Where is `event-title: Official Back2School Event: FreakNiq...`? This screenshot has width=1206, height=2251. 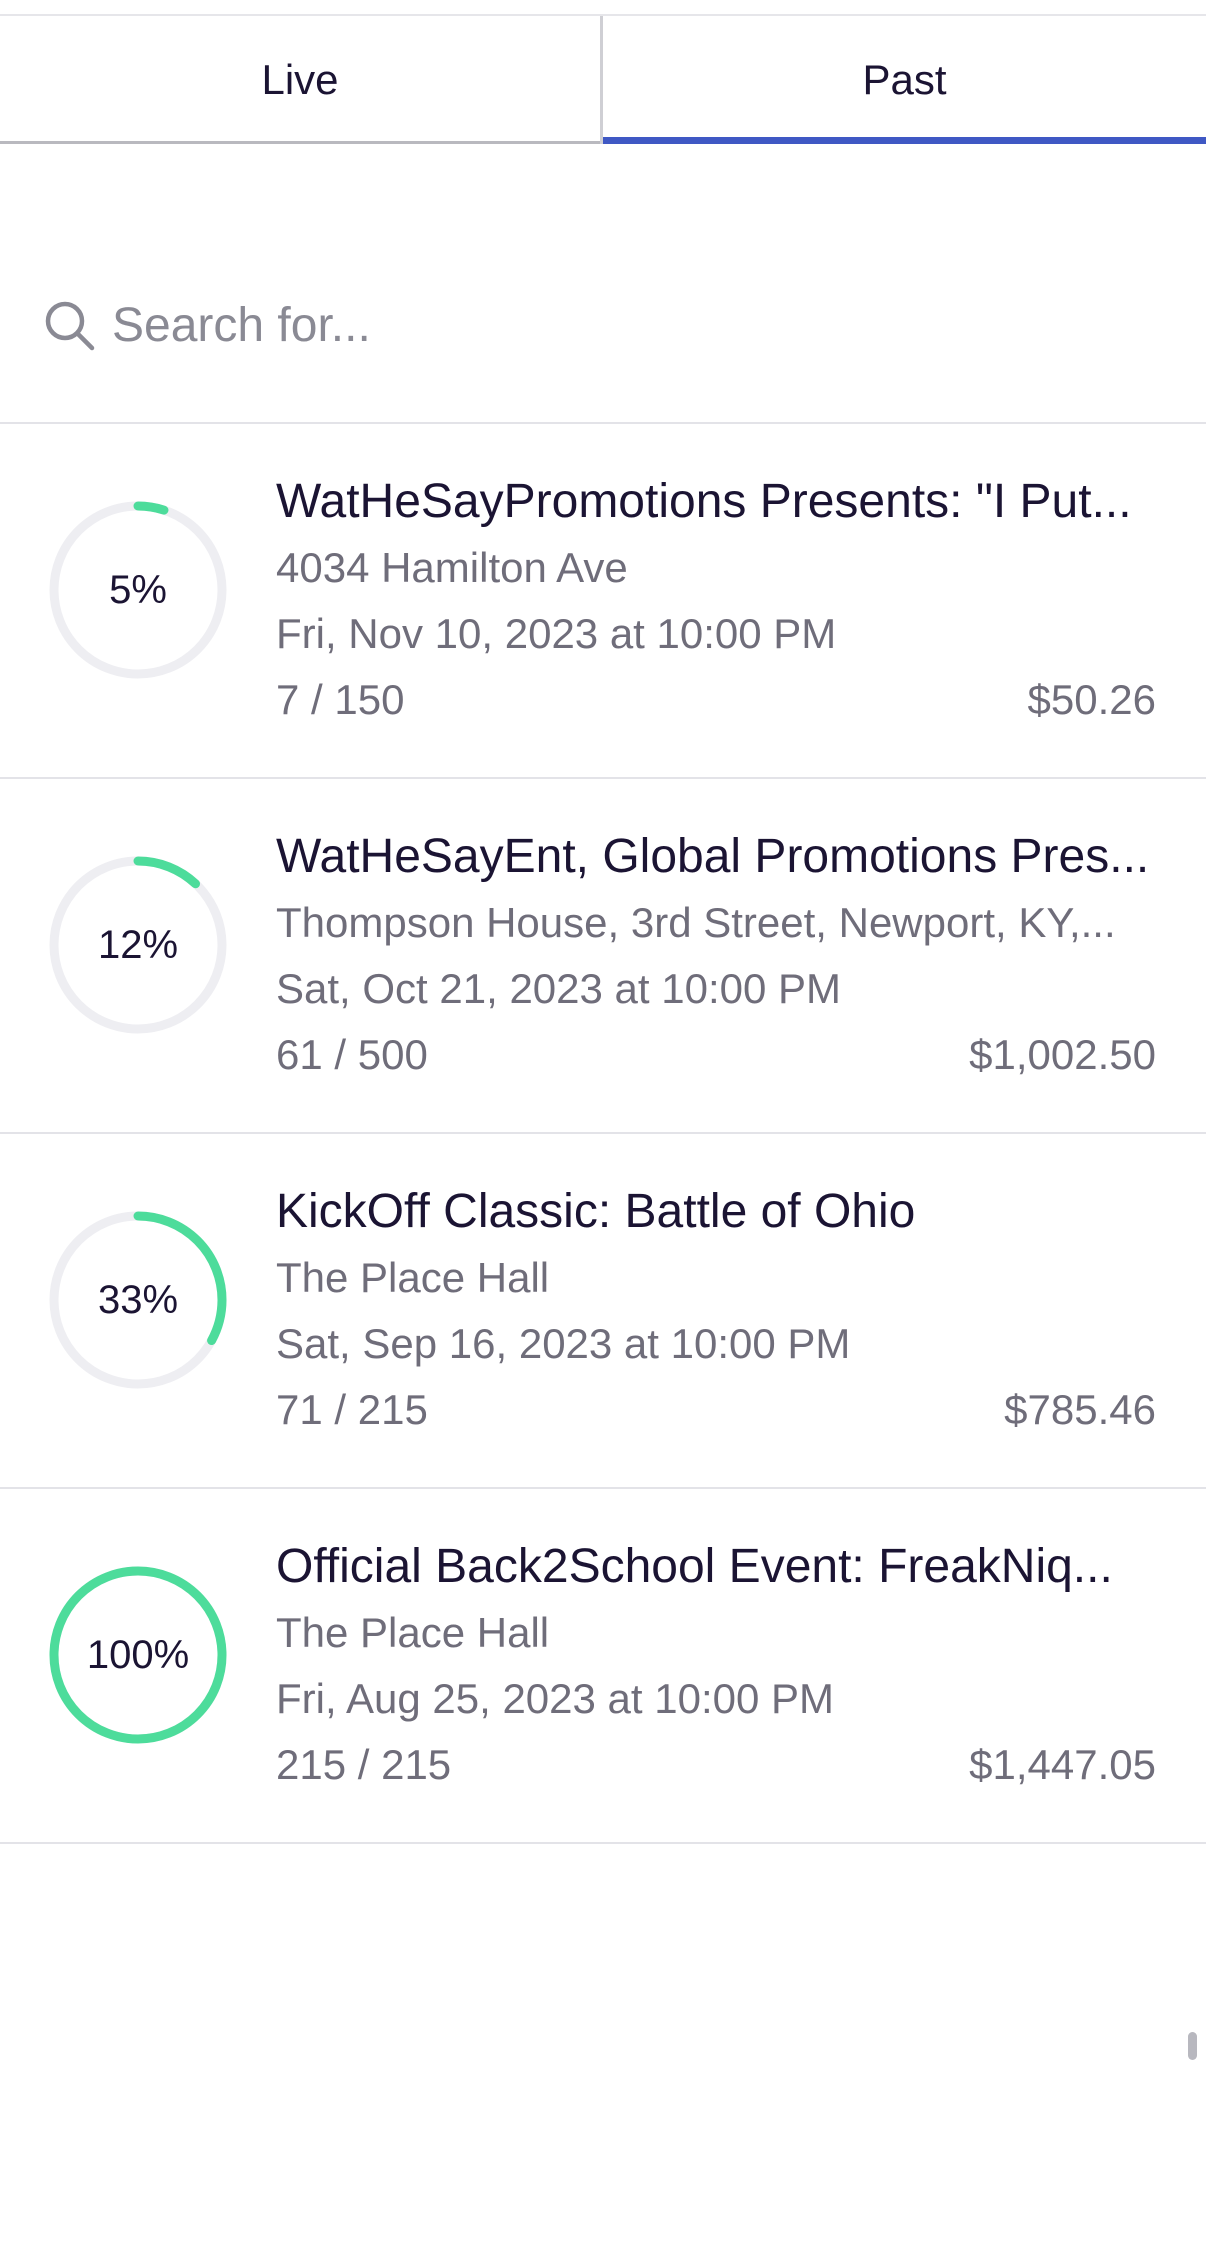
event-title: Official Back2School Event: FreakNiq... is located at coordinates (694, 1566).